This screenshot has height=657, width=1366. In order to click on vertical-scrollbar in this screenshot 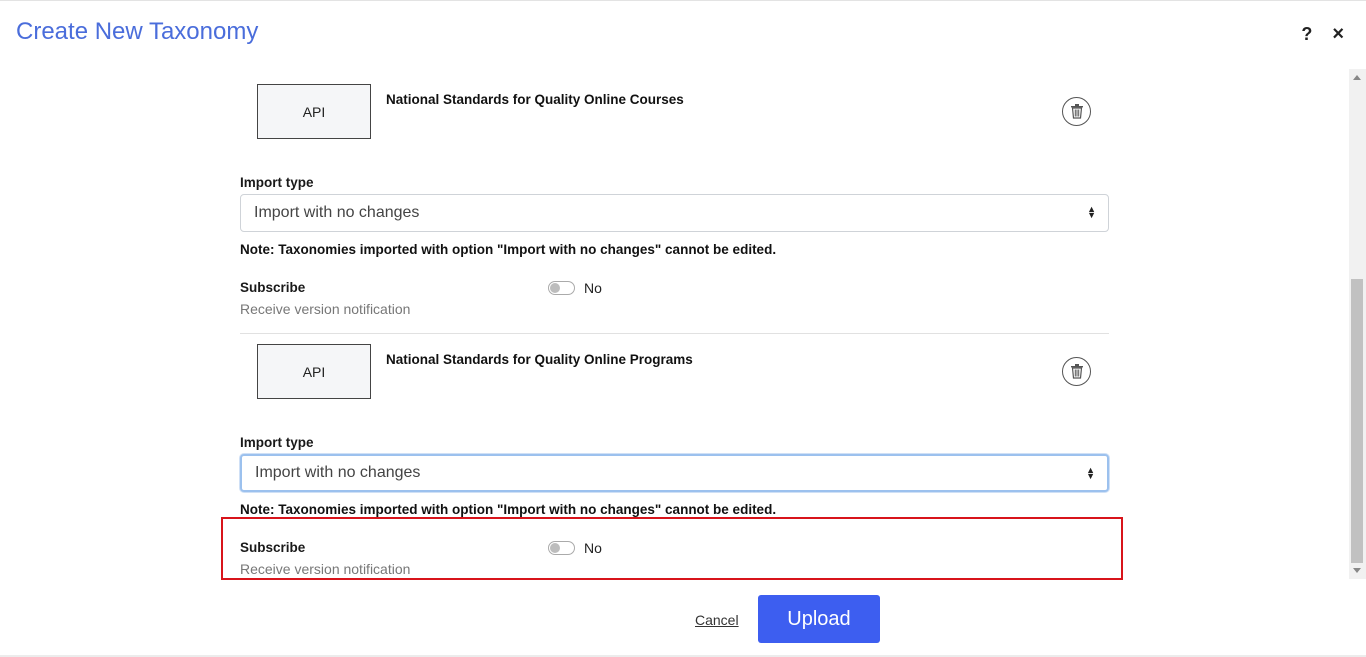, I will do `click(1357, 324)`.